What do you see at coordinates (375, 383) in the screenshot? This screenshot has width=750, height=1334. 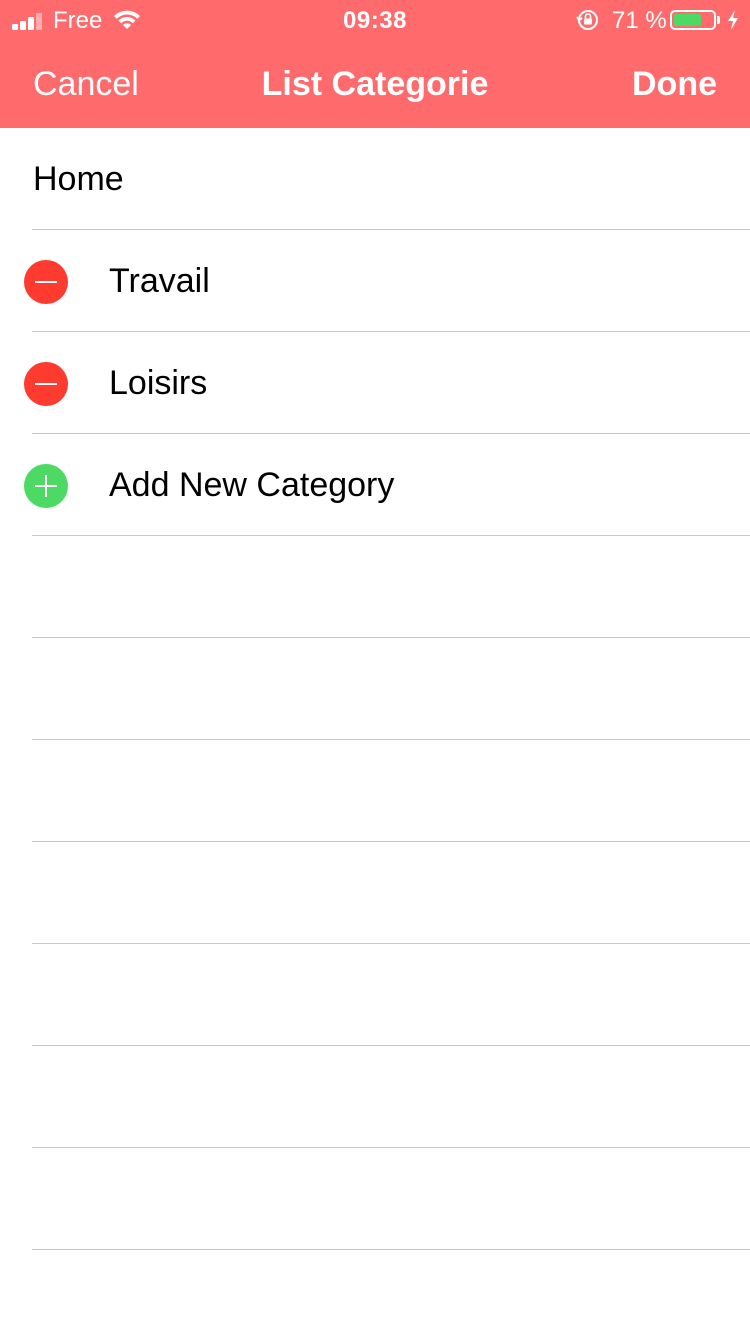 I see `list-item-loisirs: Loisirs` at bounding box center [375, 383].